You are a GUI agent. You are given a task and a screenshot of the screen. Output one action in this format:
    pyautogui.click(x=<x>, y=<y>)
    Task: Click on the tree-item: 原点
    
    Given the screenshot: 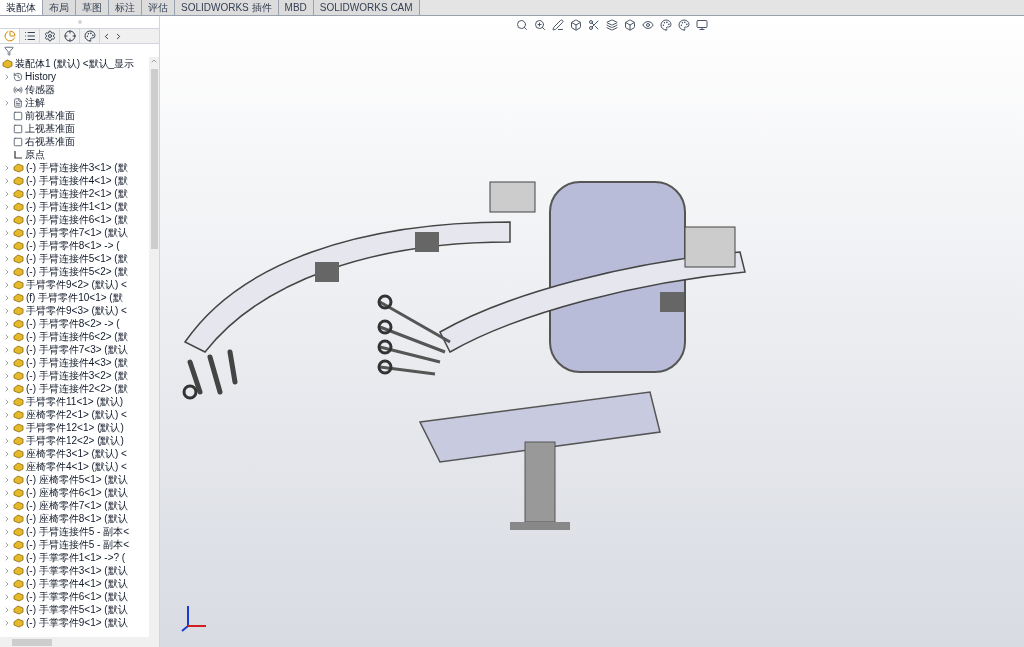 What is the action you would take?
    pyautogui.click(x=74, y=154)
    